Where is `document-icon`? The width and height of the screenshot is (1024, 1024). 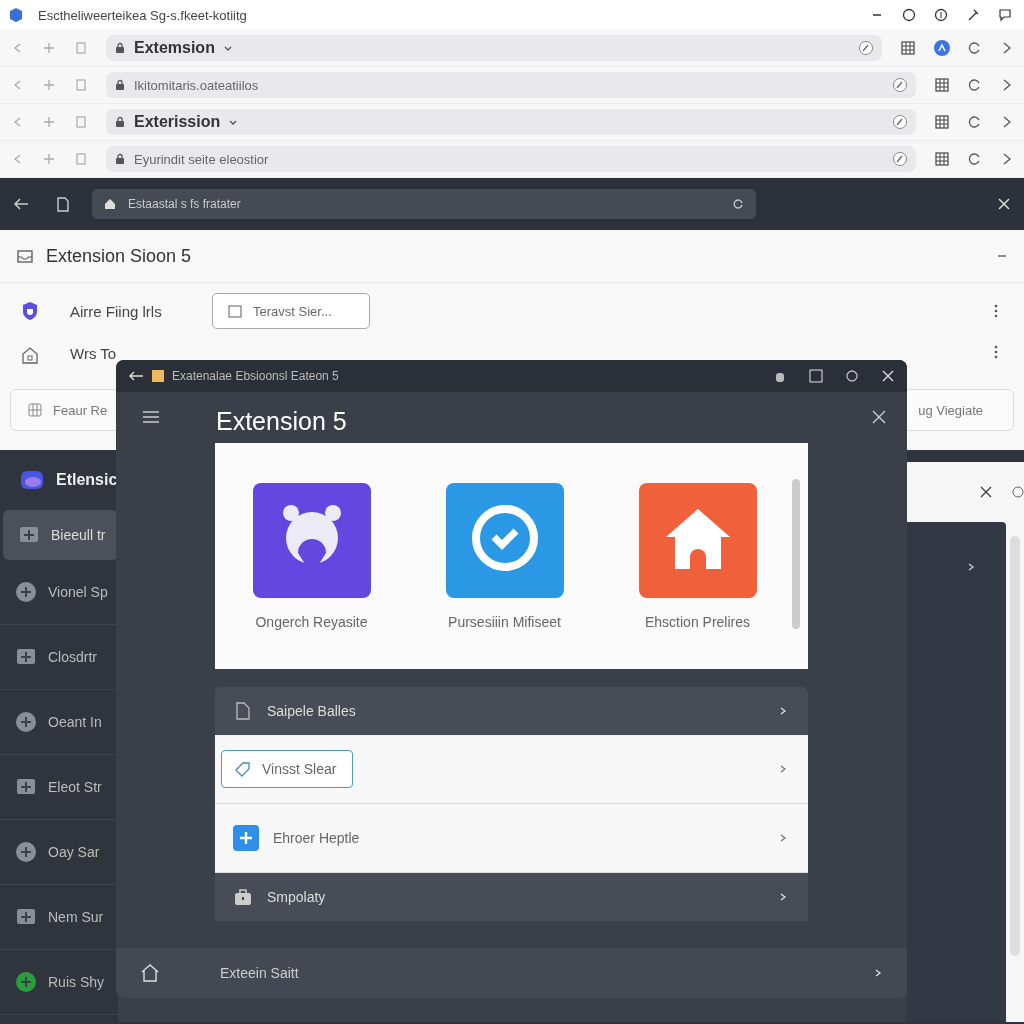
document-icon is located at coordinates (243, 711).